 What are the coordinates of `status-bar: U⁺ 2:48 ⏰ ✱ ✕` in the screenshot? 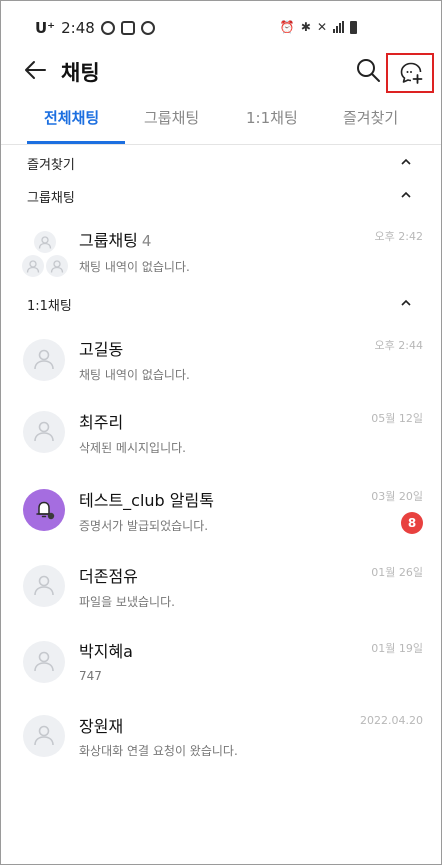 It's located at (221, 27).